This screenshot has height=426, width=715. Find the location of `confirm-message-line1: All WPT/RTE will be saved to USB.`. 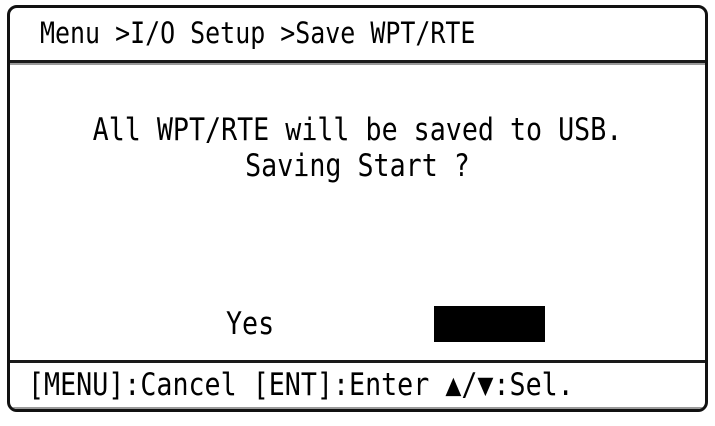

confirm-message-line1: All WPT/RTE will be saved to USB. is located at coordinates (357, 130).